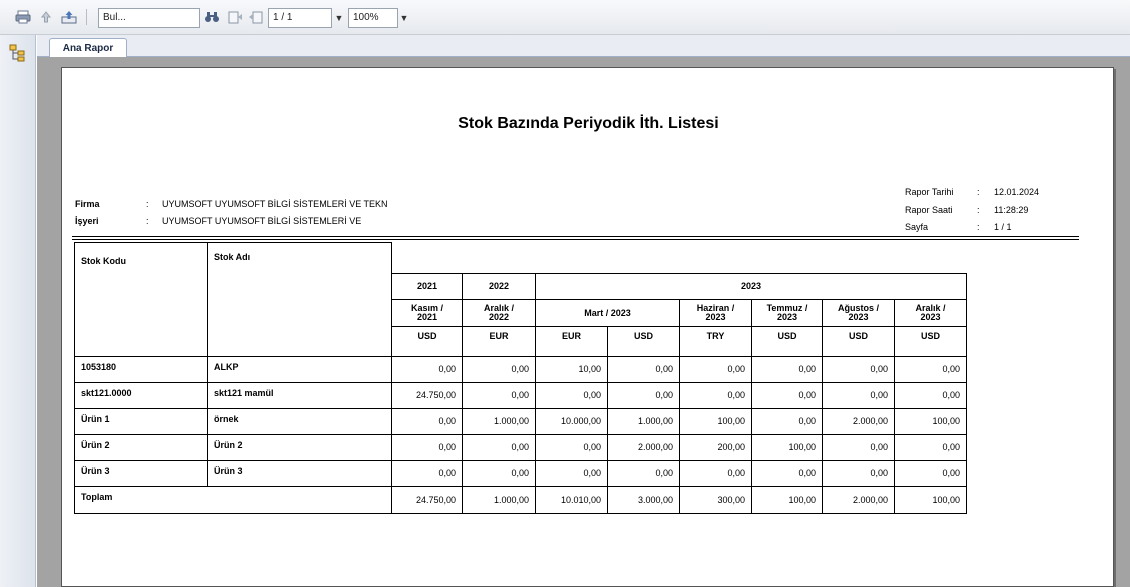 This screenshot has width=1130, height=587. Describe the element at coordinates (141, 299) in the screenshot. I see `header-stock-code: Stok Kodu` at that location.